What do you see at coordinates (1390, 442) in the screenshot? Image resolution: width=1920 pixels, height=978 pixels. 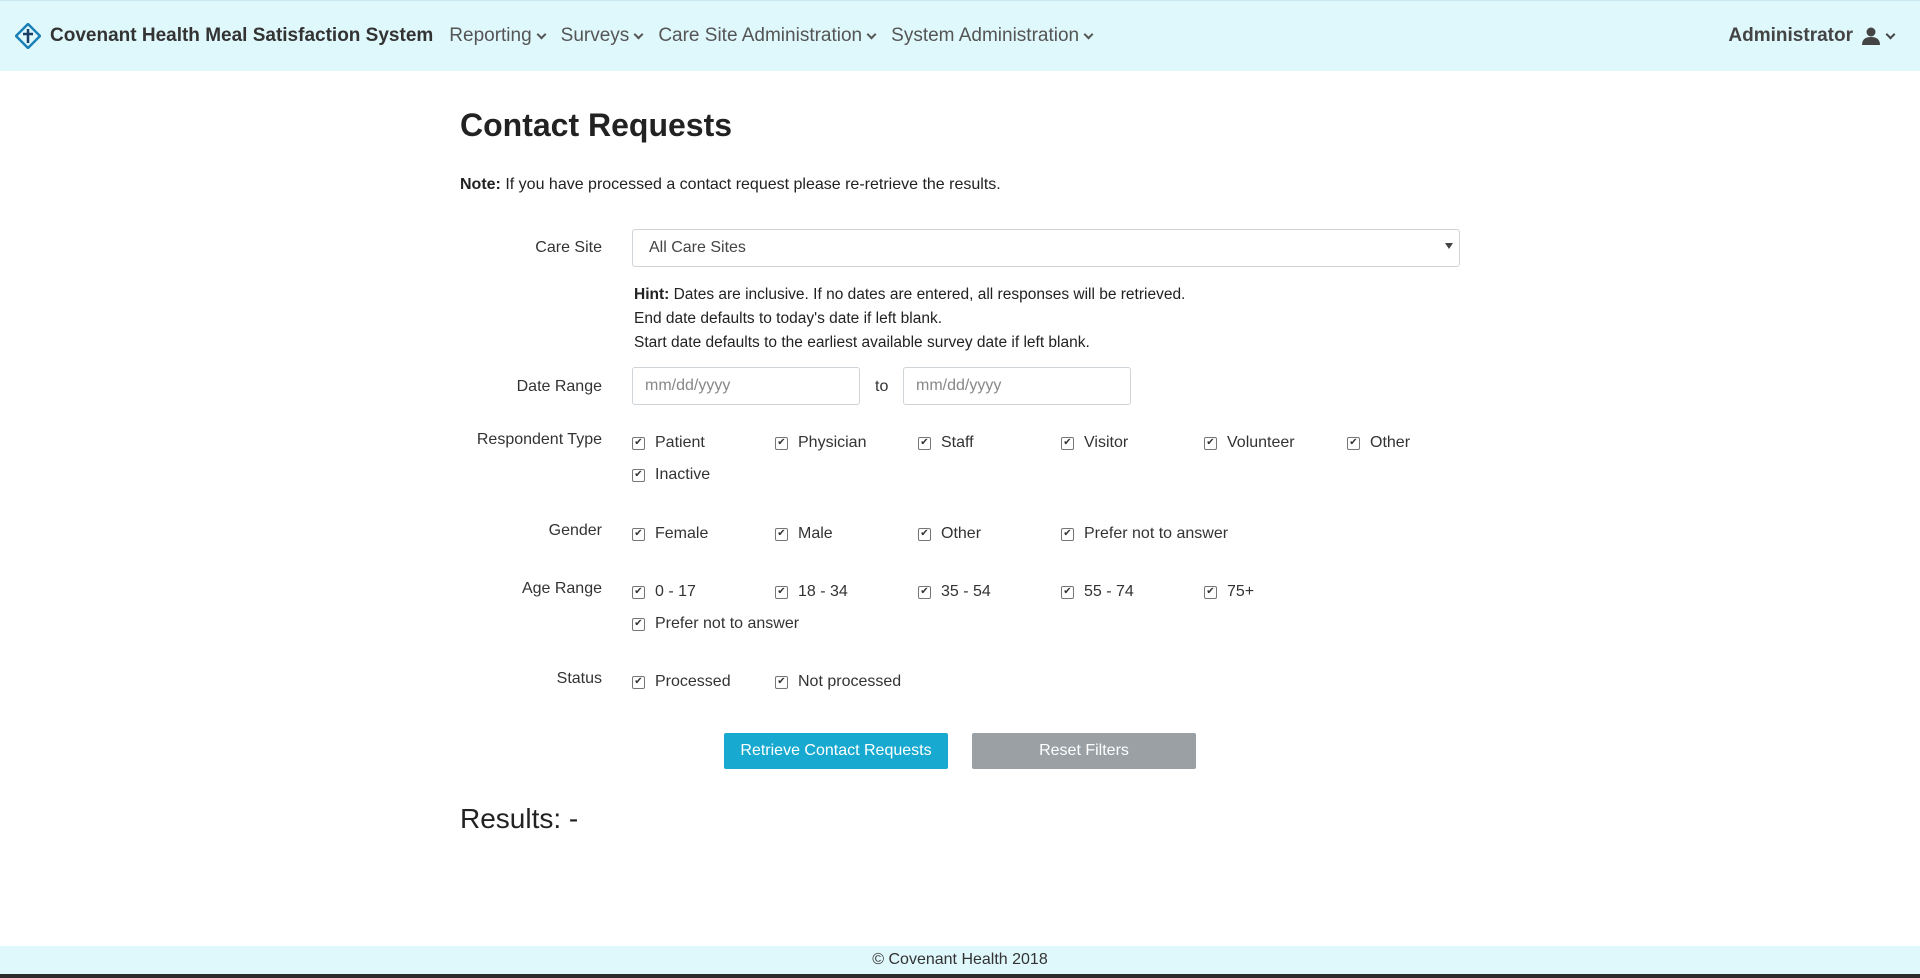 I see `respondent-other-label: Other` at bounding box center [1390, 442].